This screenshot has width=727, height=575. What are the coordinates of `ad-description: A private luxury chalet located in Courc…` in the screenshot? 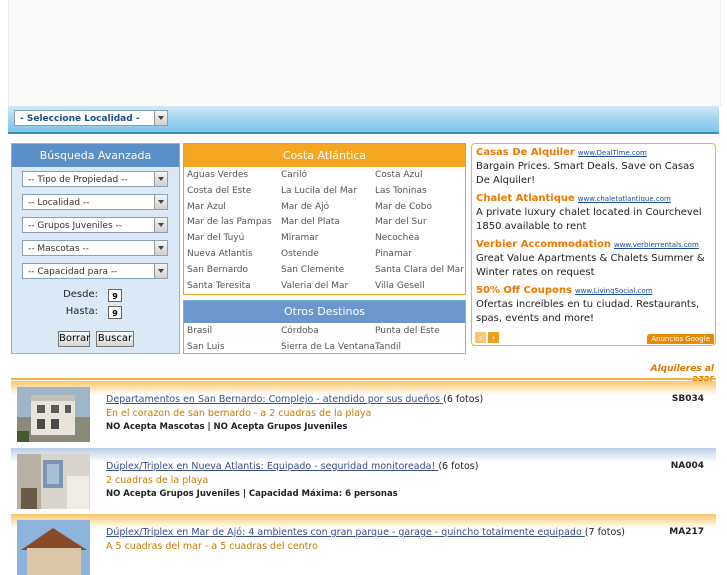 It's located at (589, 219).